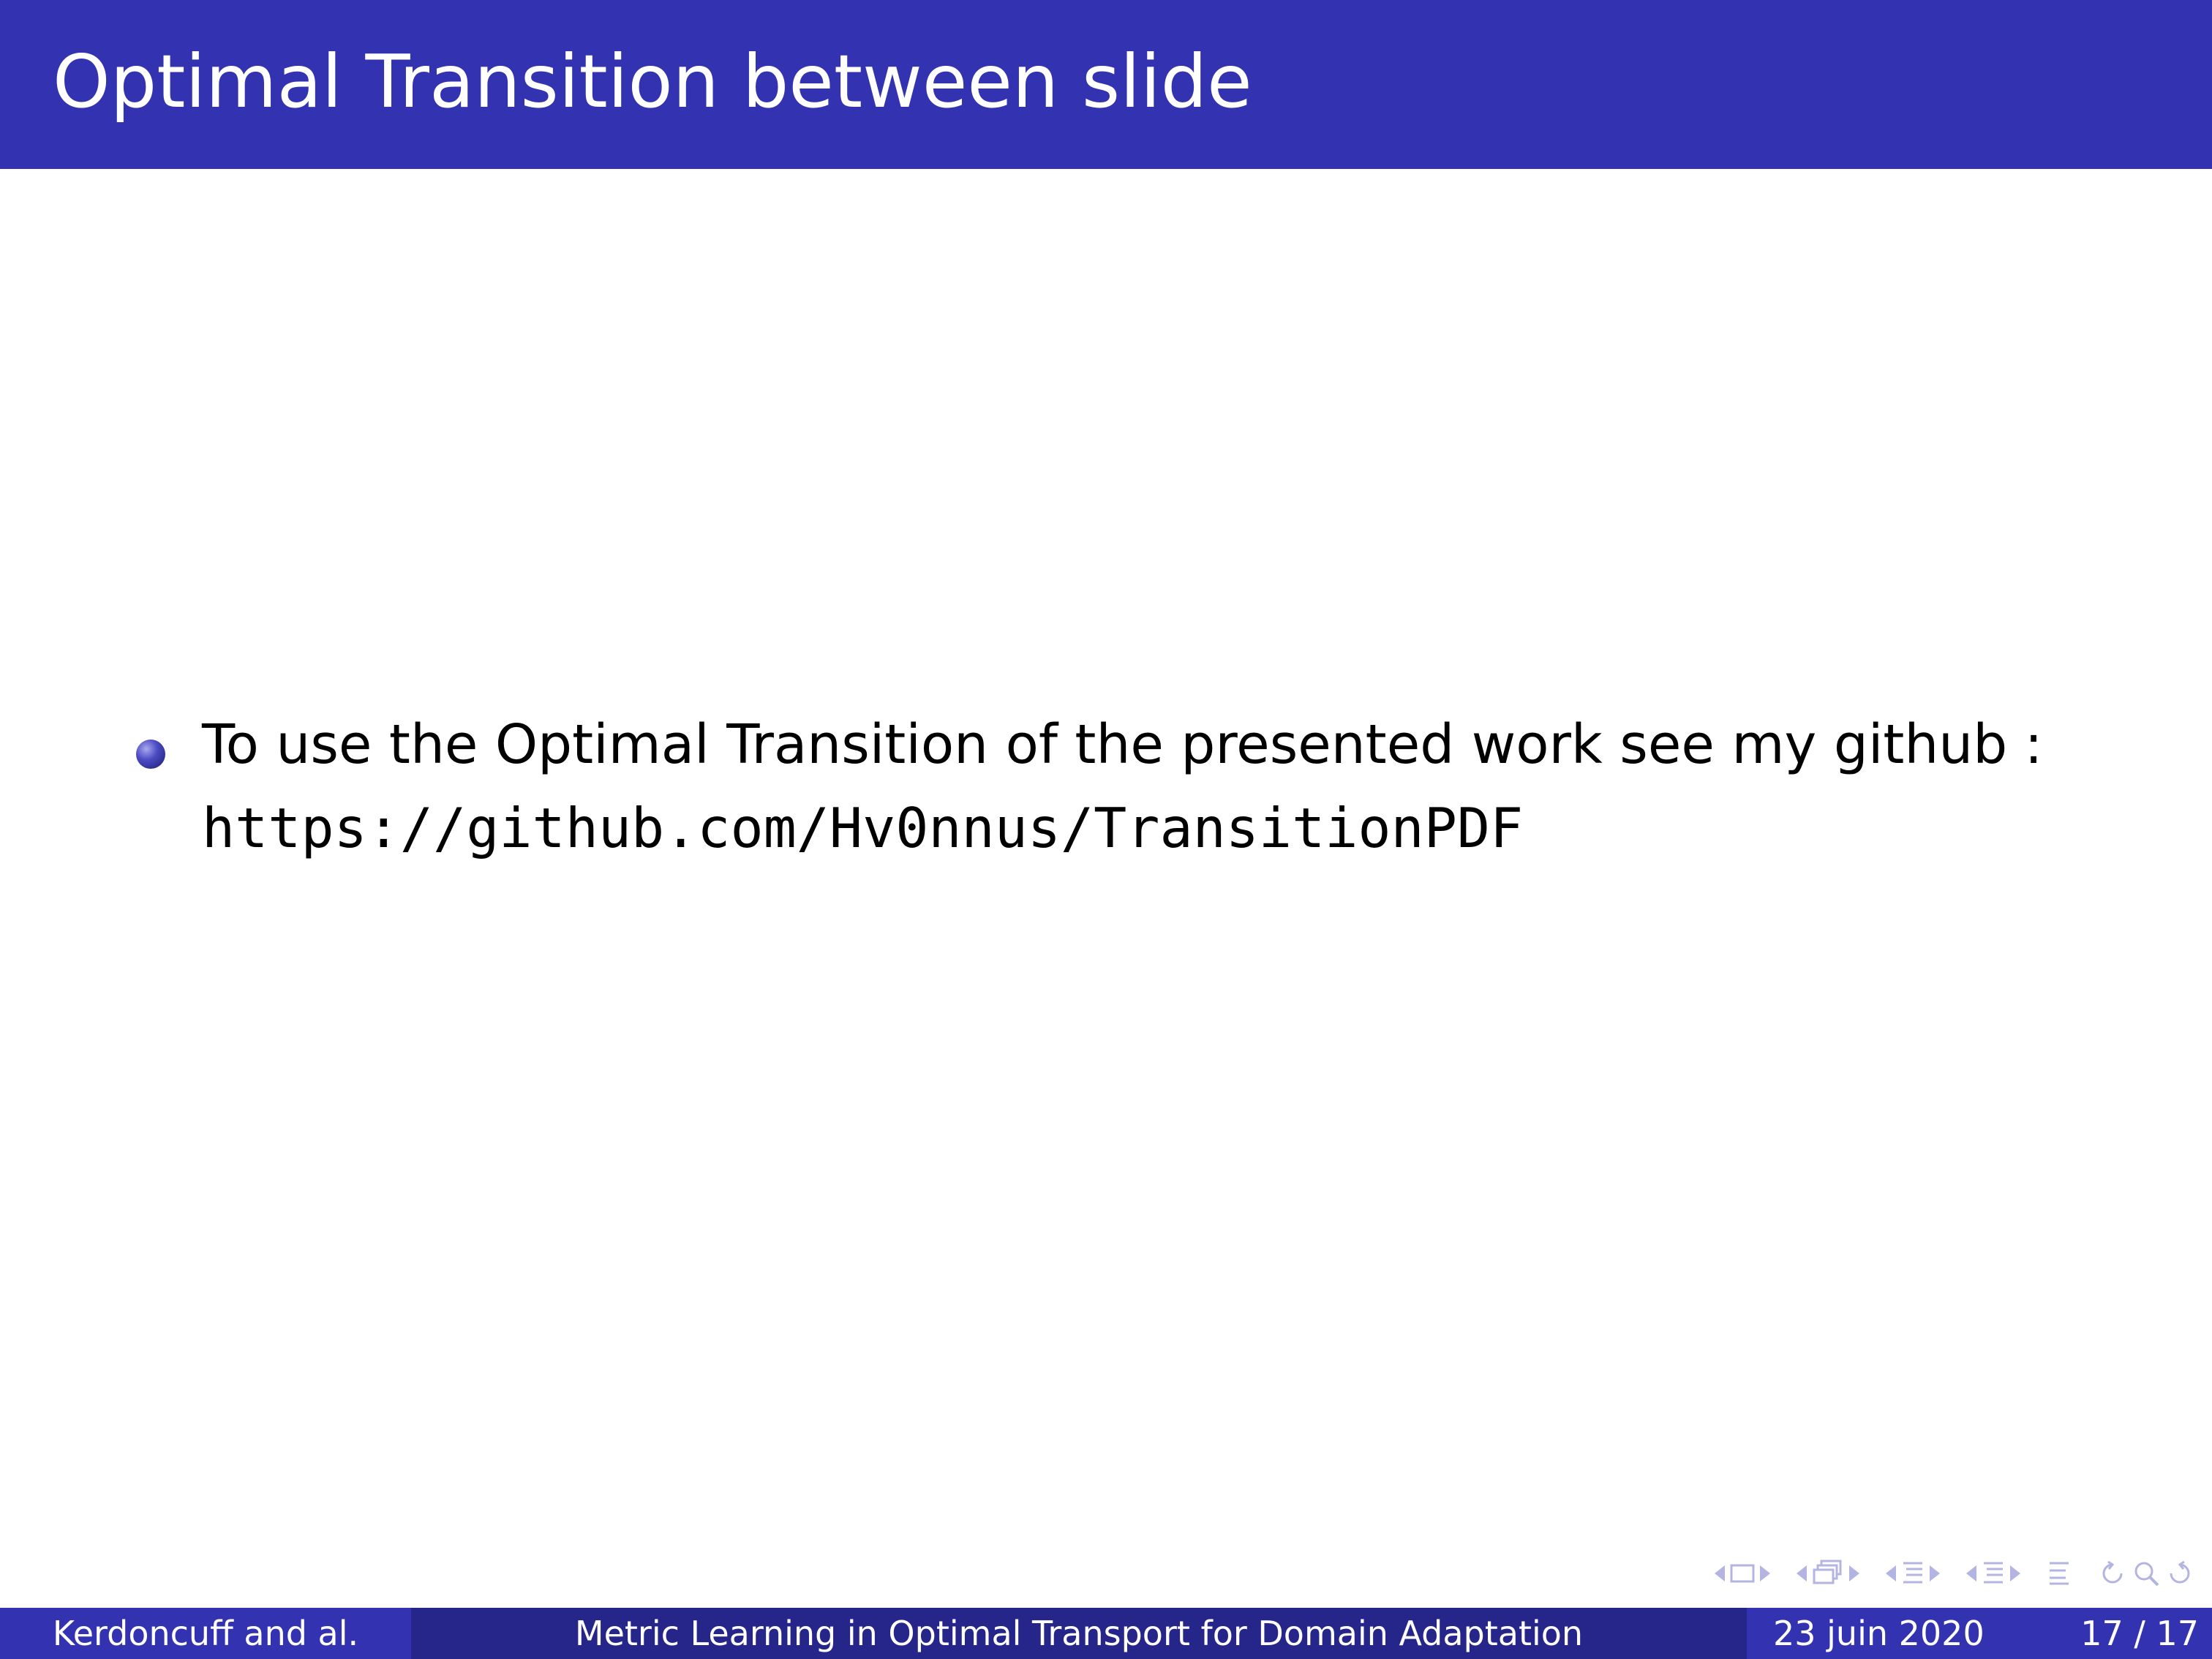 This screenshot has height=1659, width=2212. I want to click on nav-frame-icon, so click(1742, 1573).